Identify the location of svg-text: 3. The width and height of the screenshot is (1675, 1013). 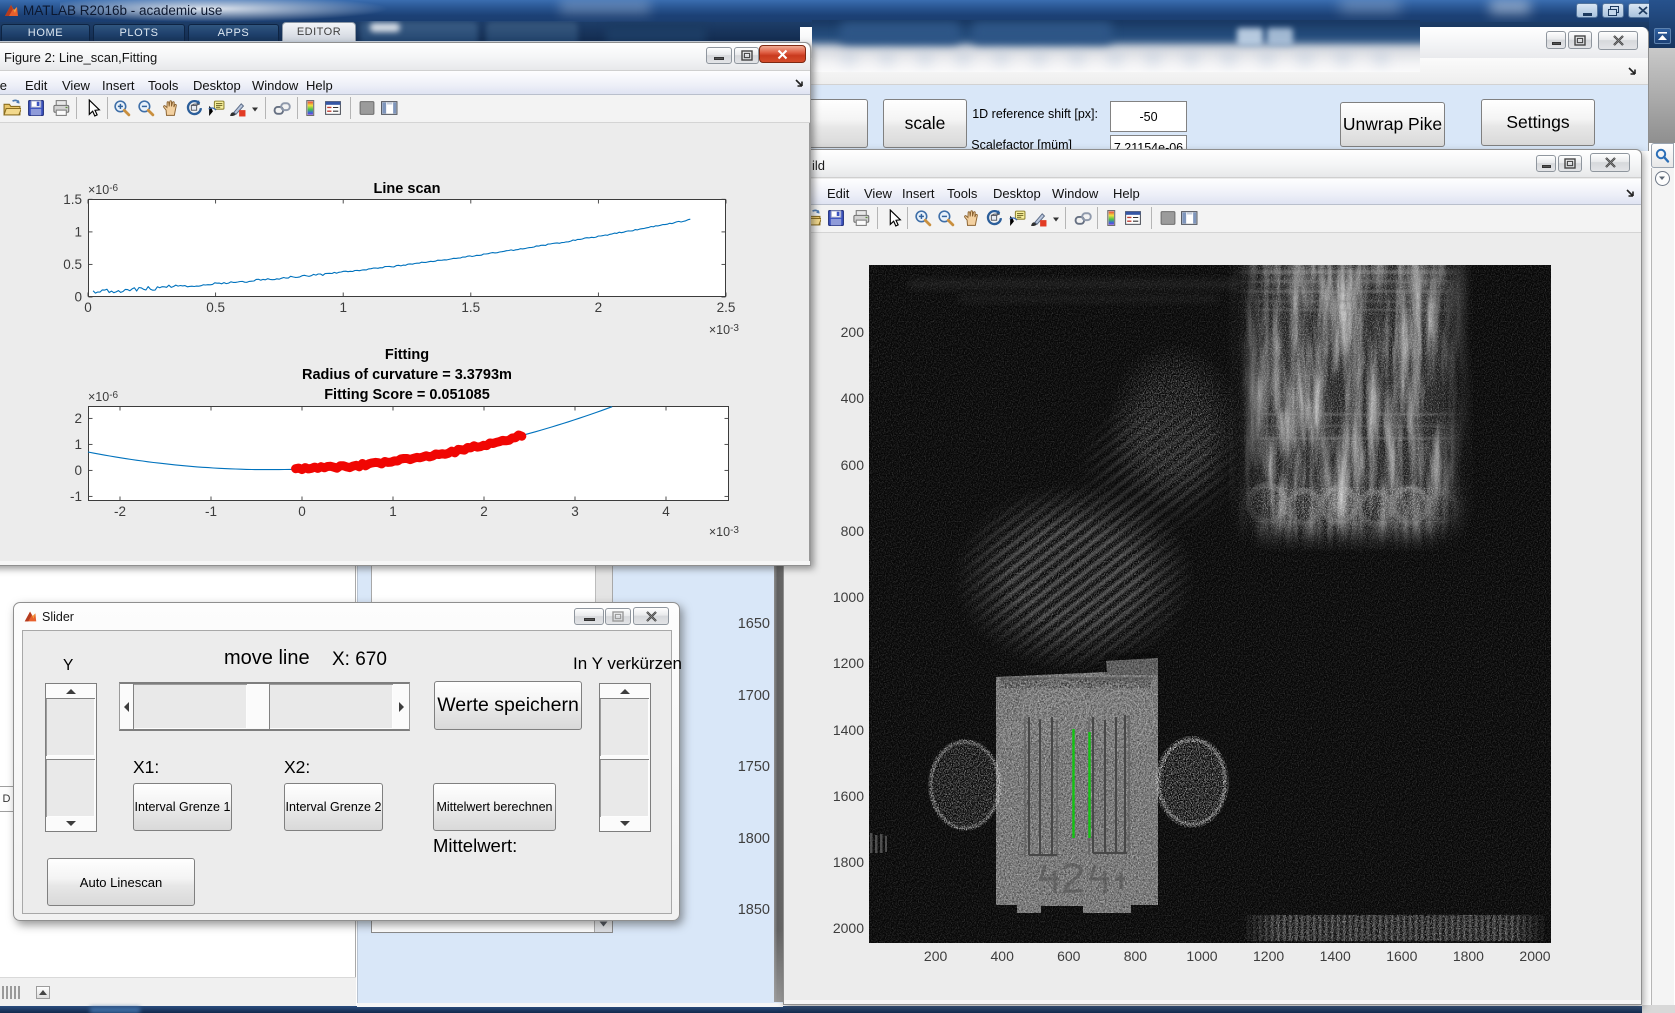
(575, 511).